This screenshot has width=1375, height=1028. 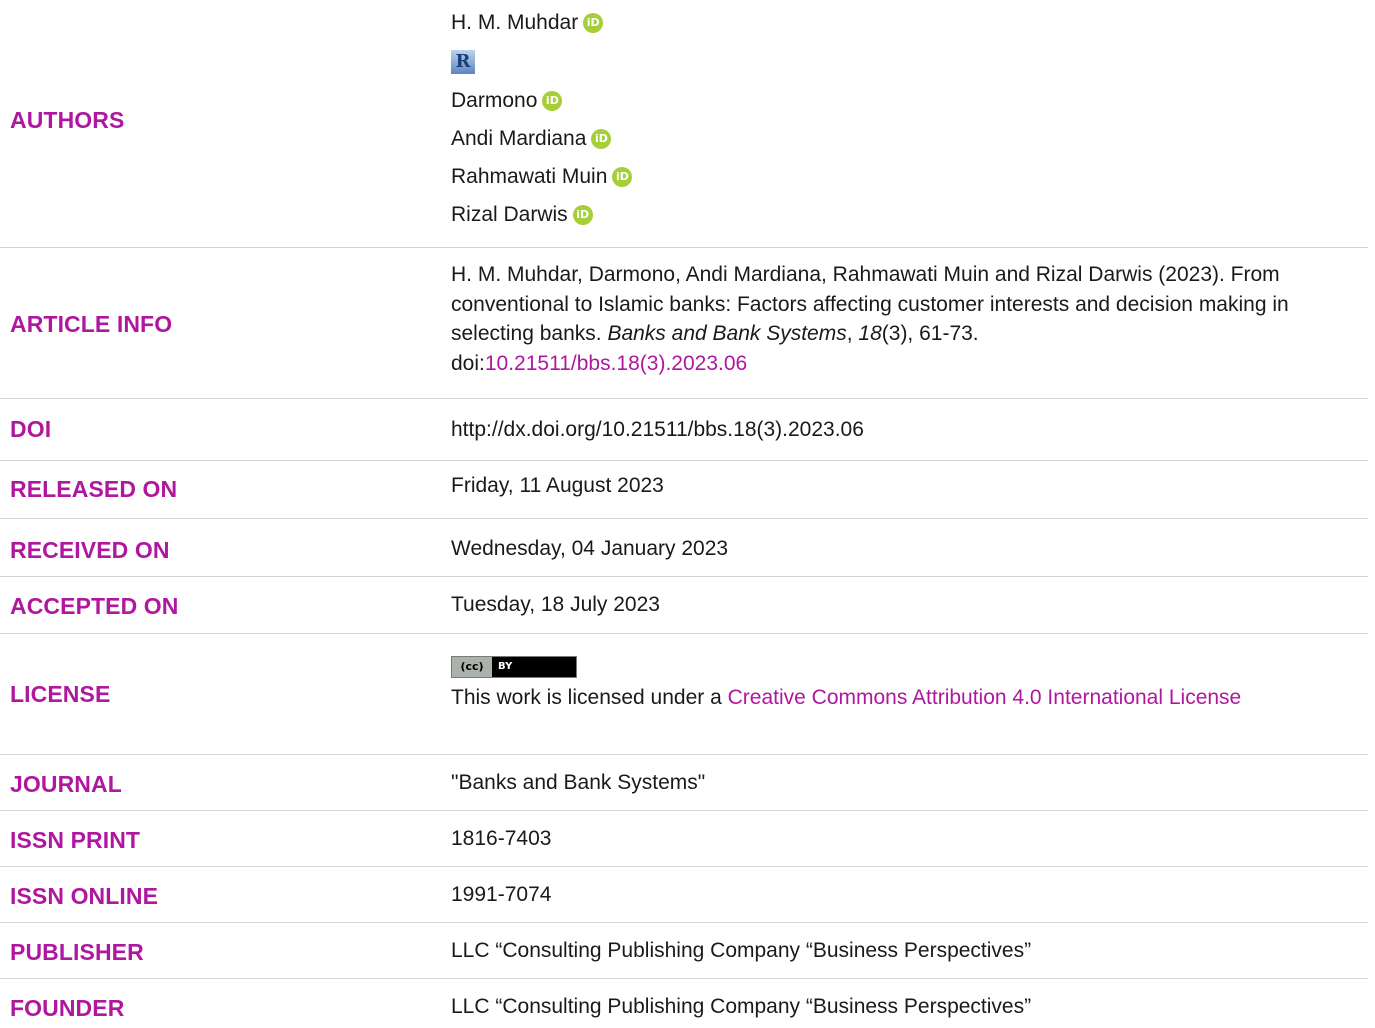 I want to click on label-license: LICENSE, so click(x=60, y=694).